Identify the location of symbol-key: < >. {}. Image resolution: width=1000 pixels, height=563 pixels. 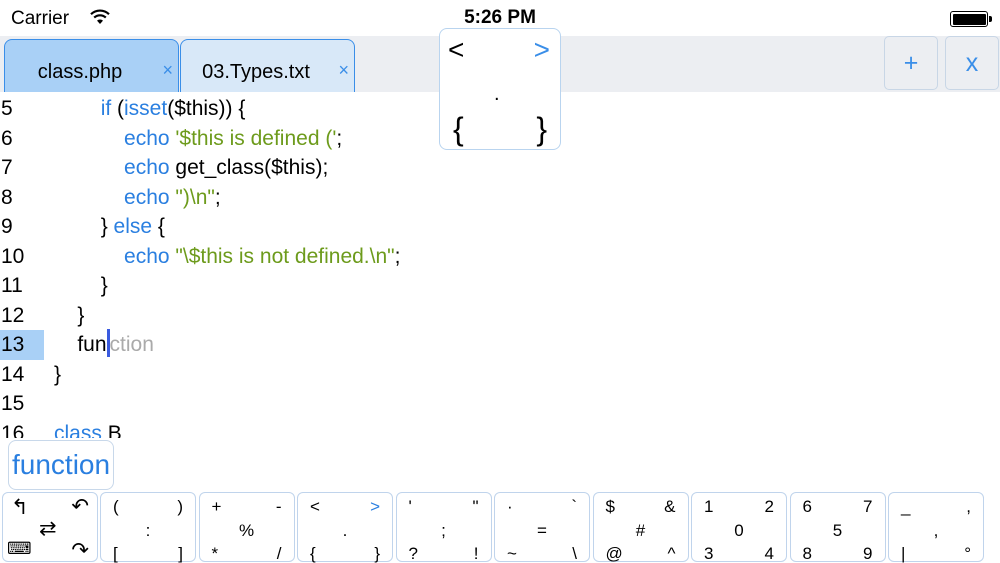
(345, 527).